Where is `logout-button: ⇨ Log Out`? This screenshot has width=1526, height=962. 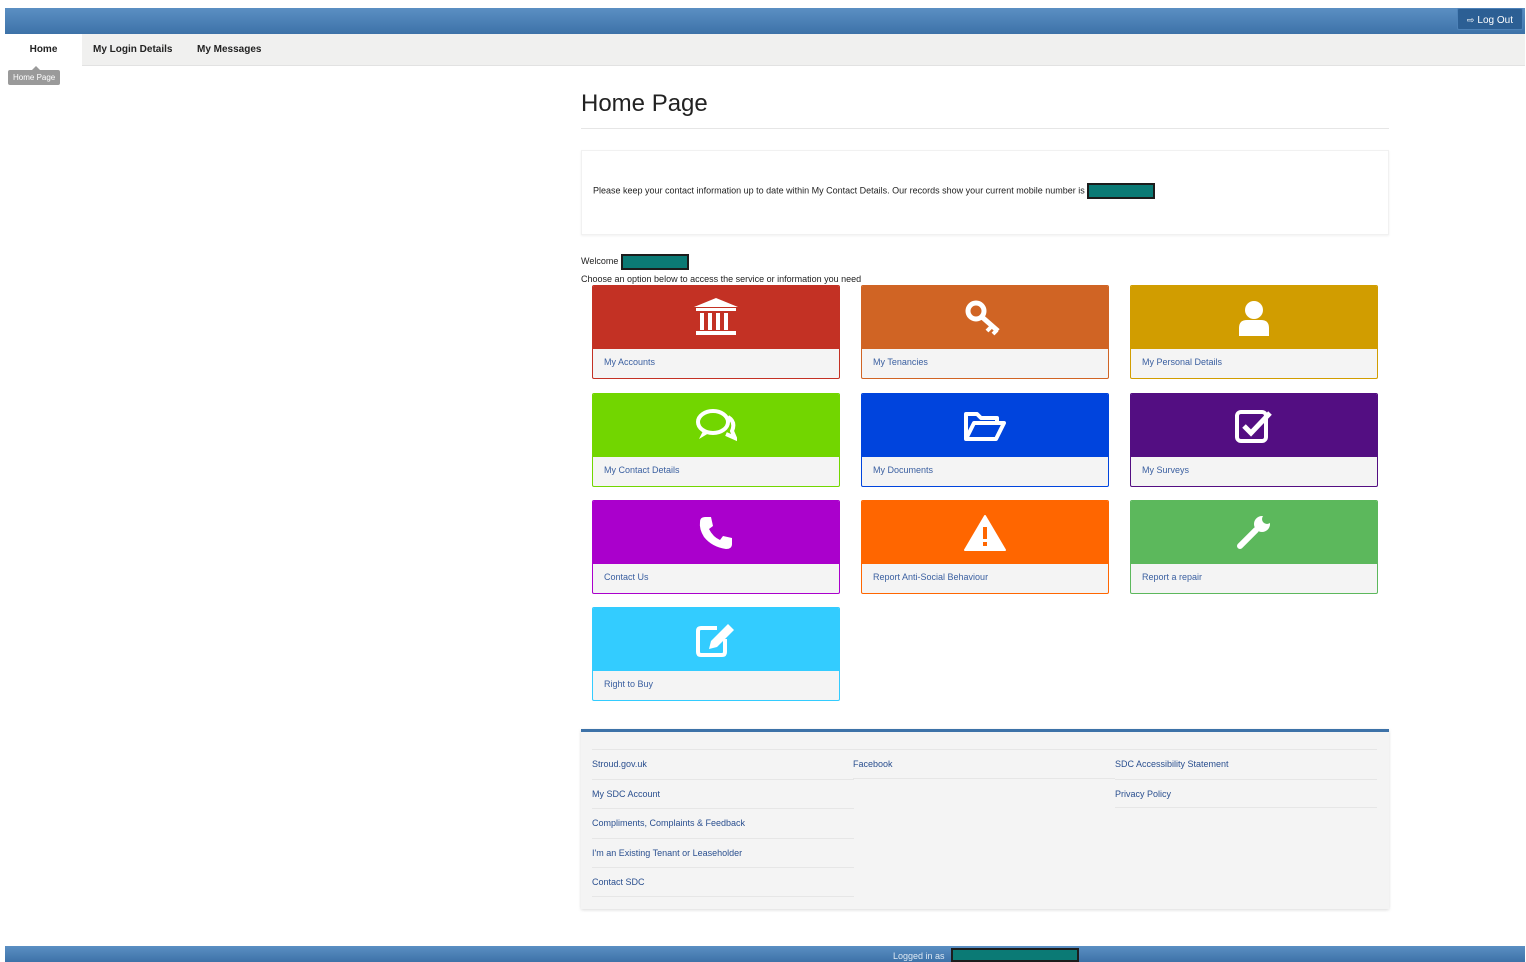 logout-button: ⇨ Log Out is located at coordinates (1489, 19).